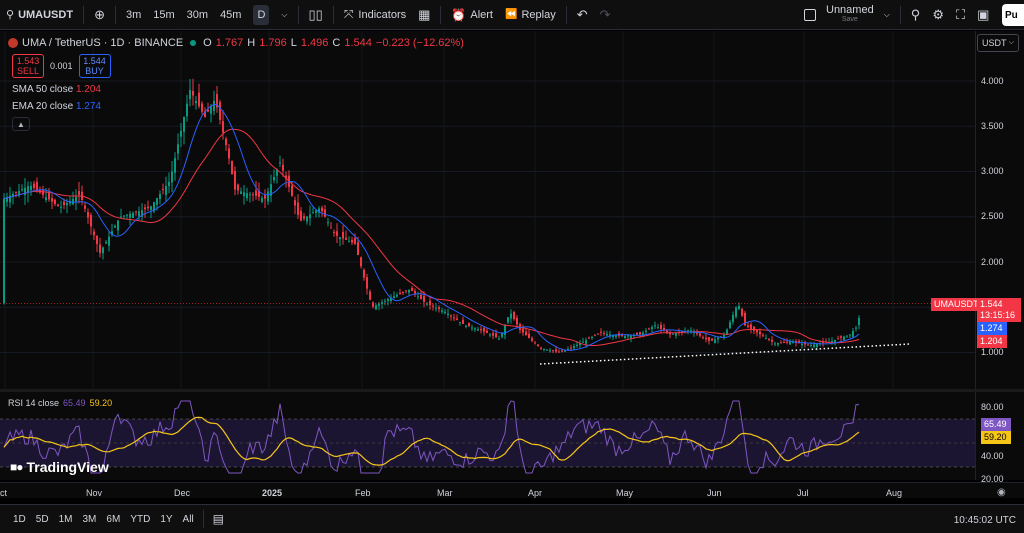 The image size is (1024, 533). I want to click on redo-button: ↷, so click(605, 15).